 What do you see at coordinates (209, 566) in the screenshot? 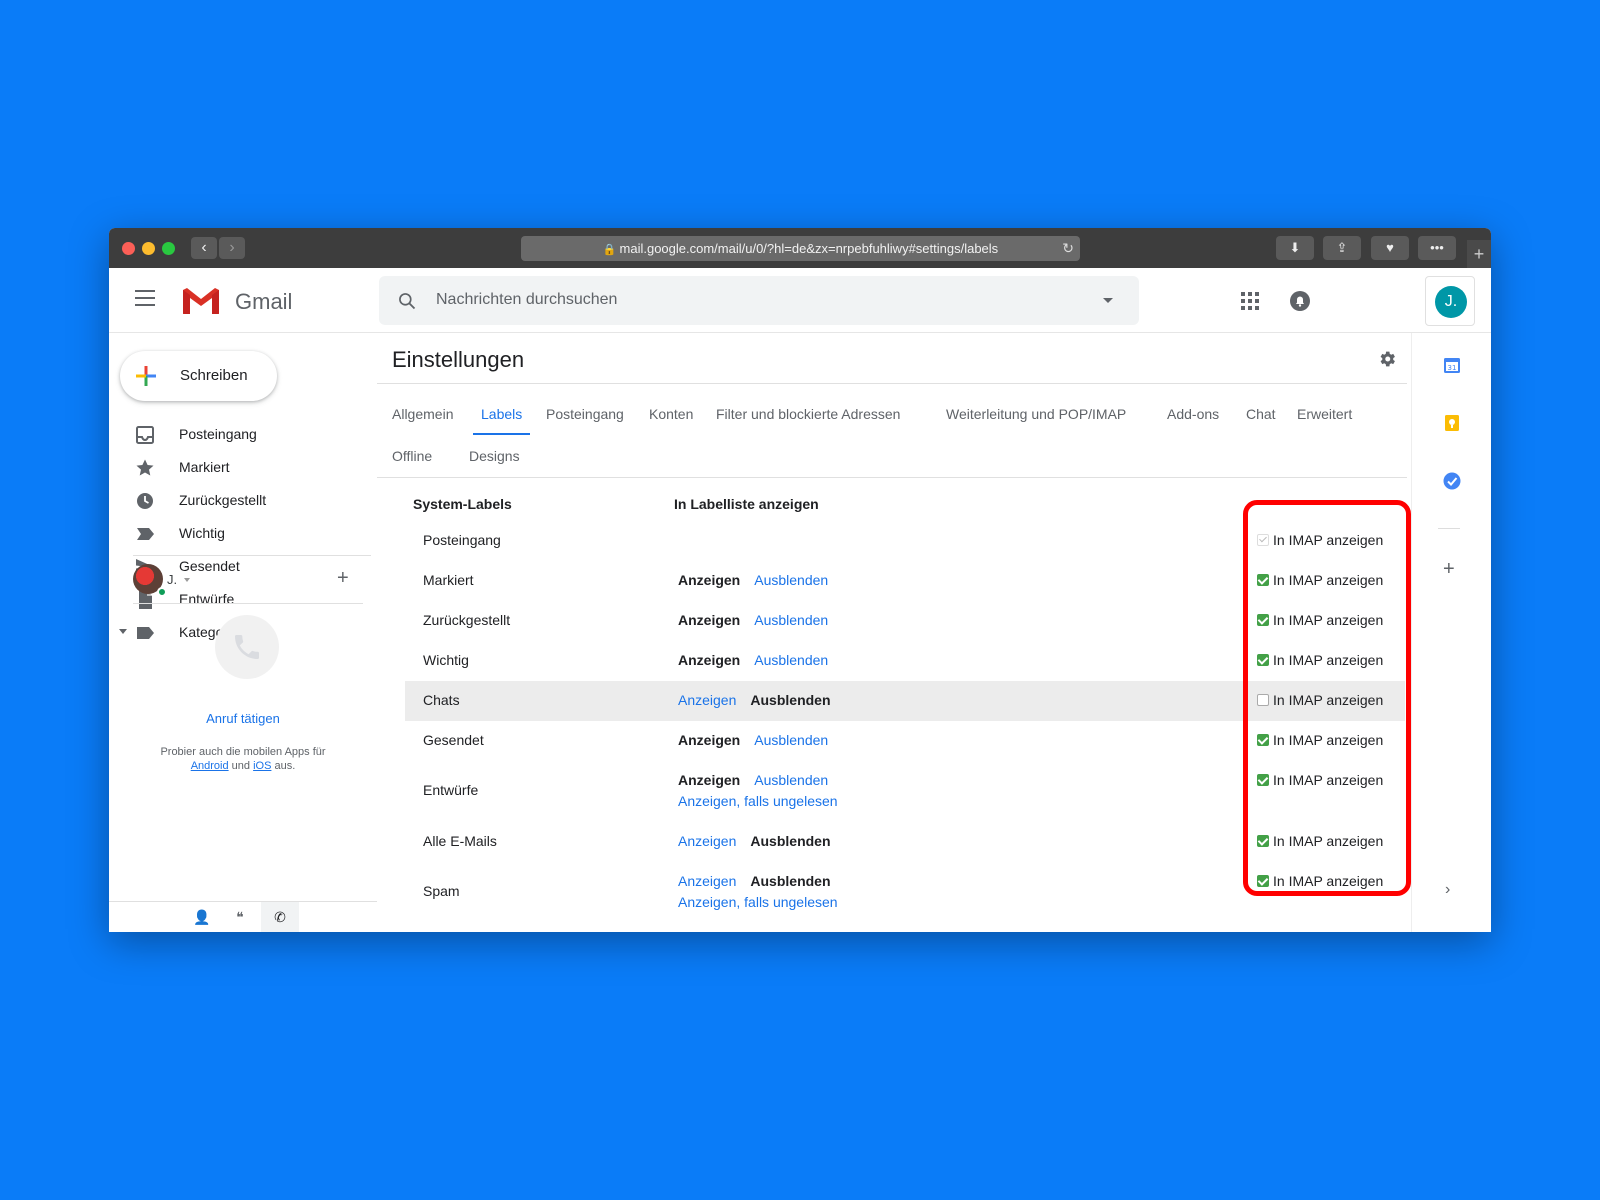
I see `sidebar-item-label: Gesendet` at bounding box center [209, 566].